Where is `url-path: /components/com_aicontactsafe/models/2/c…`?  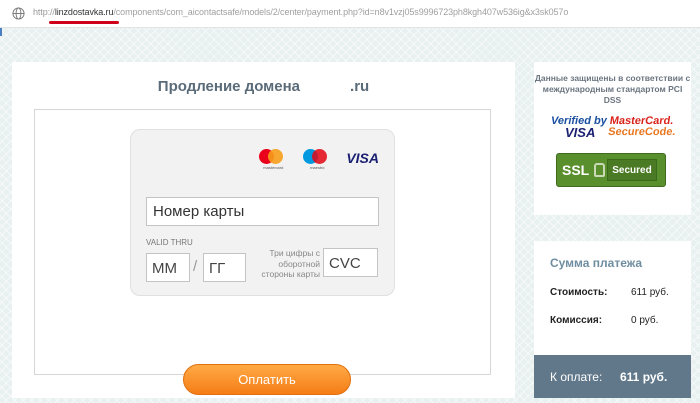 url-path: /components/com_aicontactsafe/models/2/c… is located at coordinates (341, 12).